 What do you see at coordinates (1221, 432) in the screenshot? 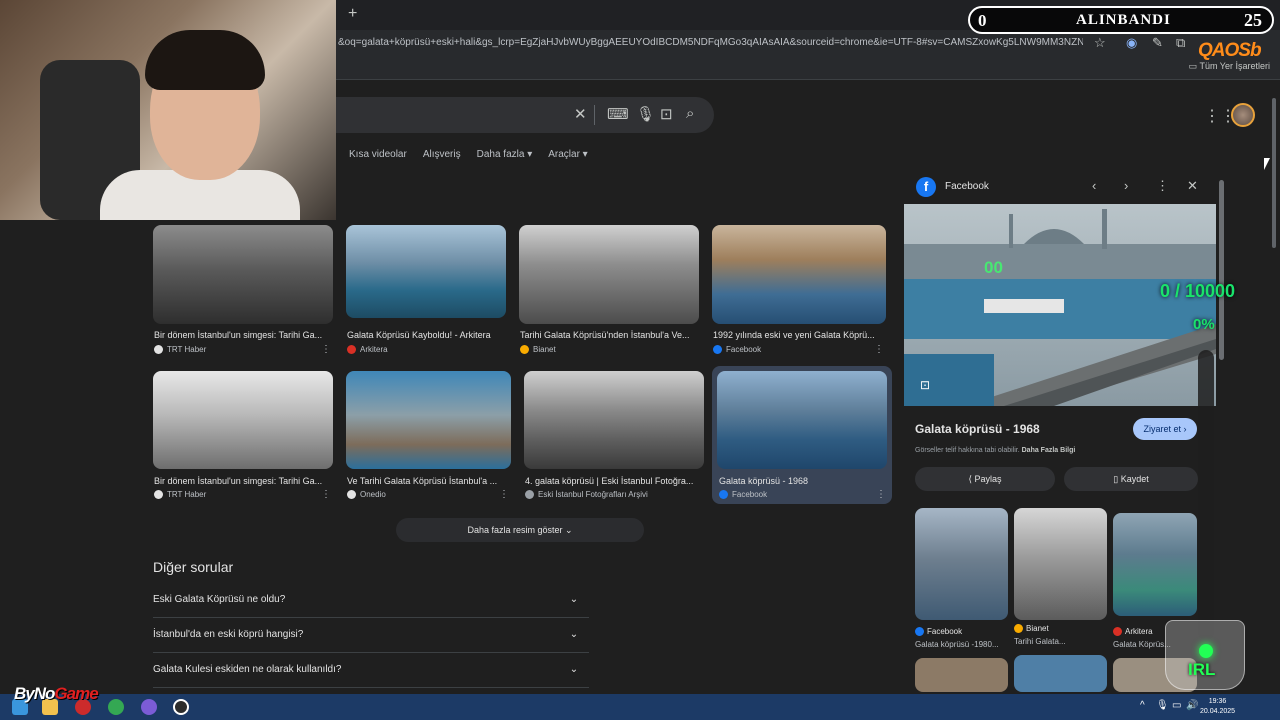
I see `panel-scrollbar` at bounding box center [1221, 432].